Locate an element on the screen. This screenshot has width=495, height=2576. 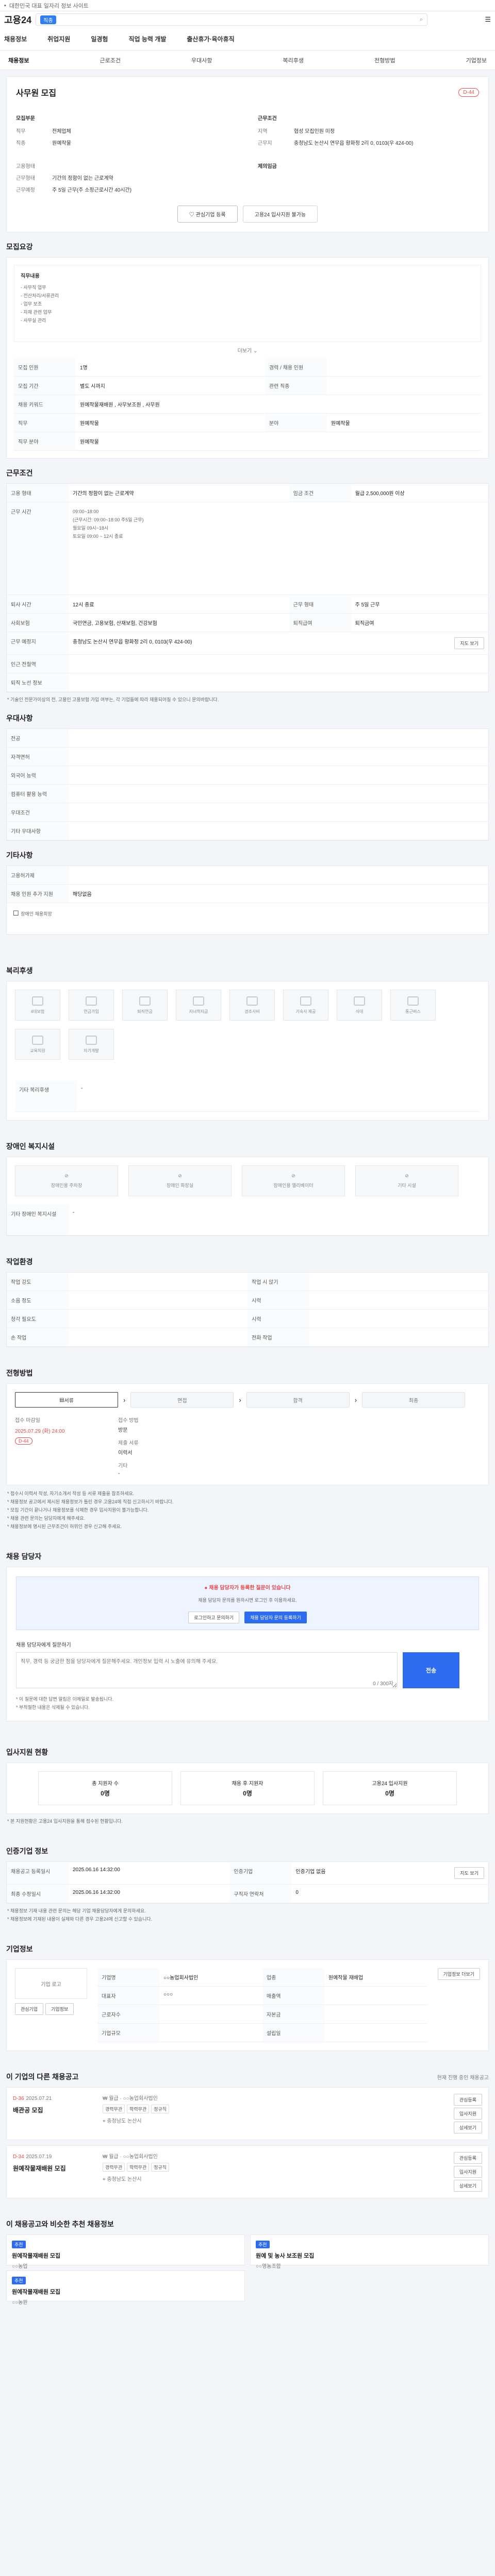
question-row: 0 / 300자 전송 is located at coordinates (247, 1671).